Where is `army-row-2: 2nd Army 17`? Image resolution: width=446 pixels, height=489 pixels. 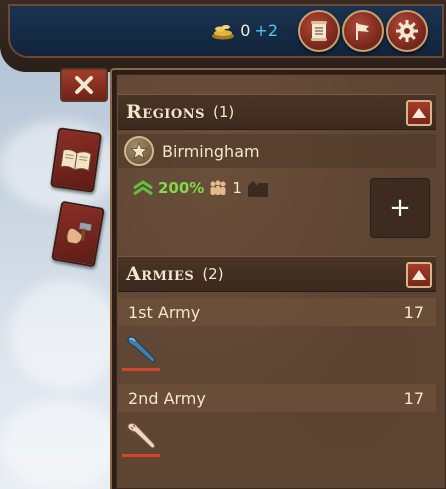 army-row-2: 2nd Army 17 is located at coordinates (277, 398).